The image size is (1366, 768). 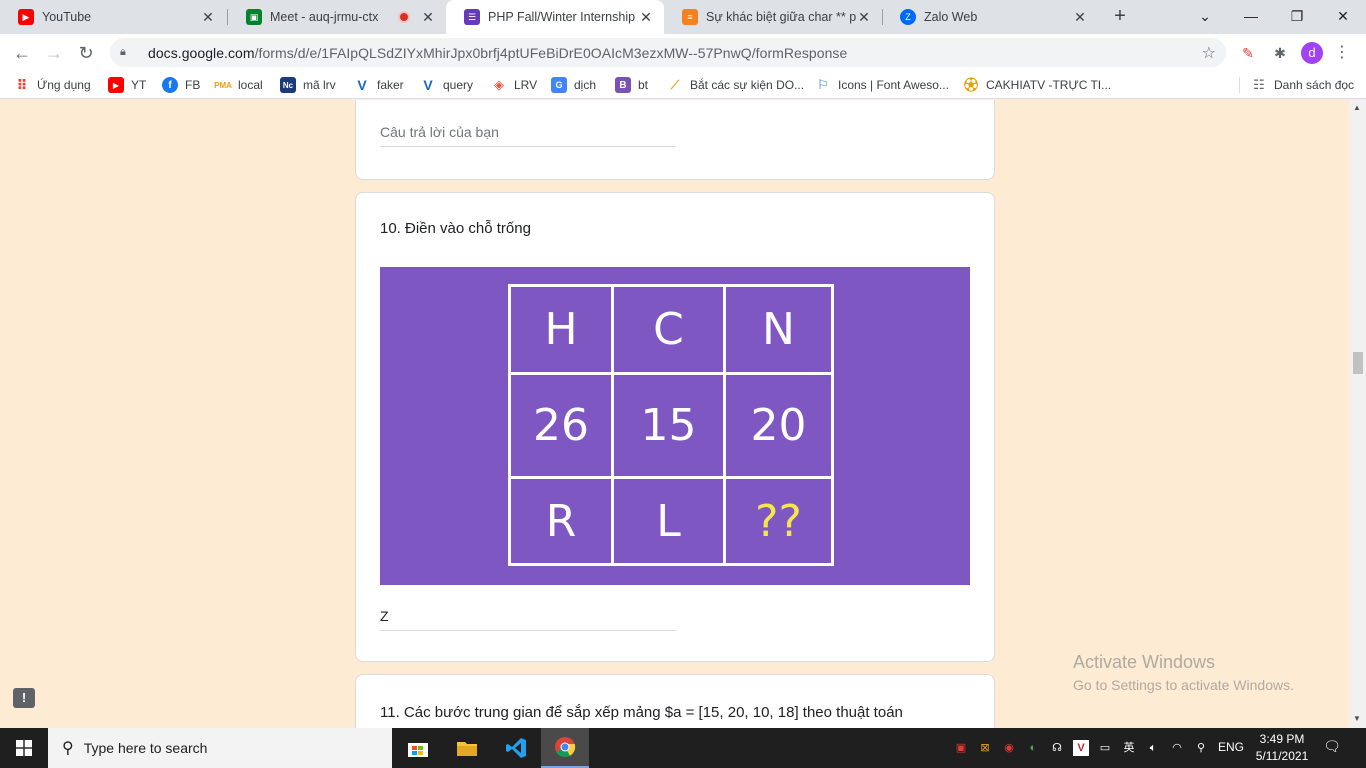 I want to click on start-button, so click(x=24, y=748).